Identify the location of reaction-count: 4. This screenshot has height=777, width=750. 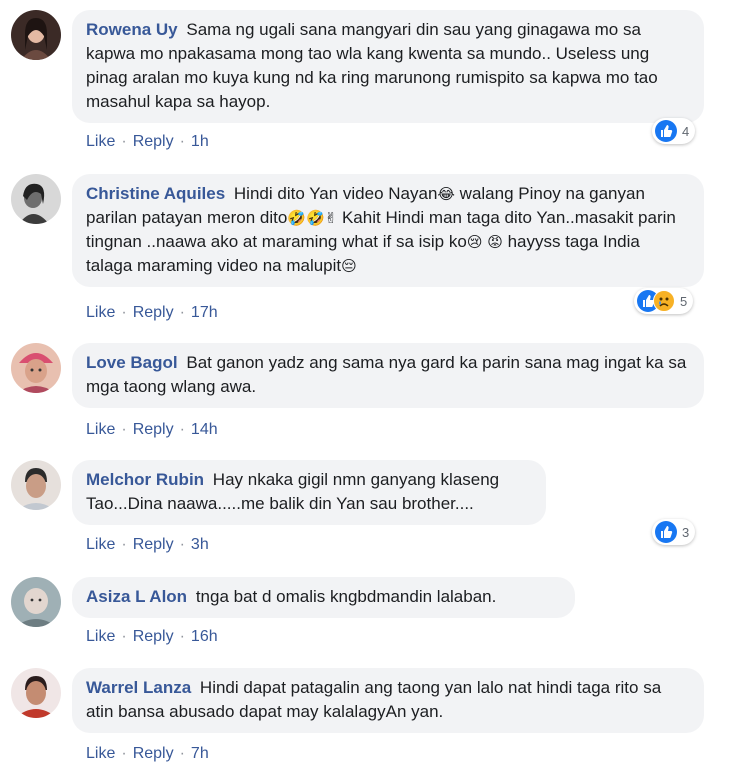
(686, 131).